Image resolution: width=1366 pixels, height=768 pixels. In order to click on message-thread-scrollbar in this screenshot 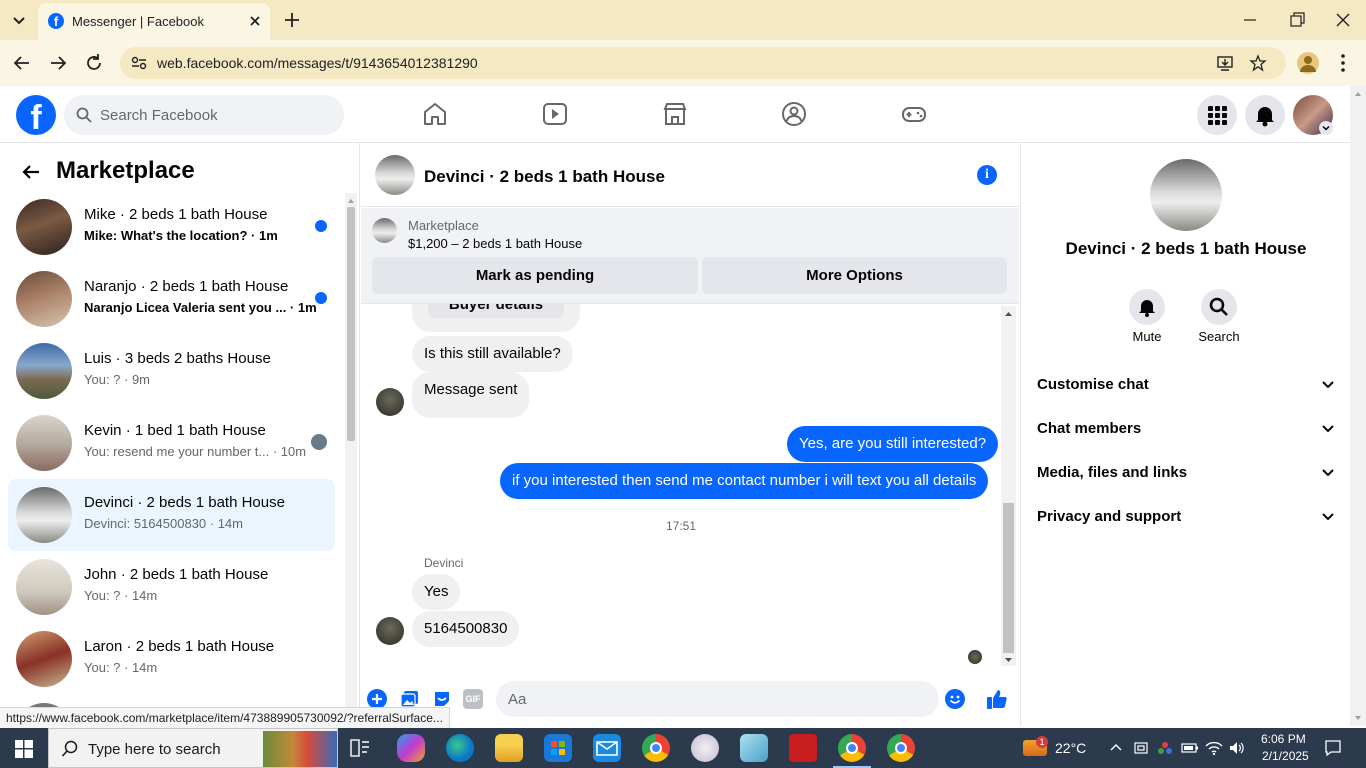, I will do `click(1008, 486)`.